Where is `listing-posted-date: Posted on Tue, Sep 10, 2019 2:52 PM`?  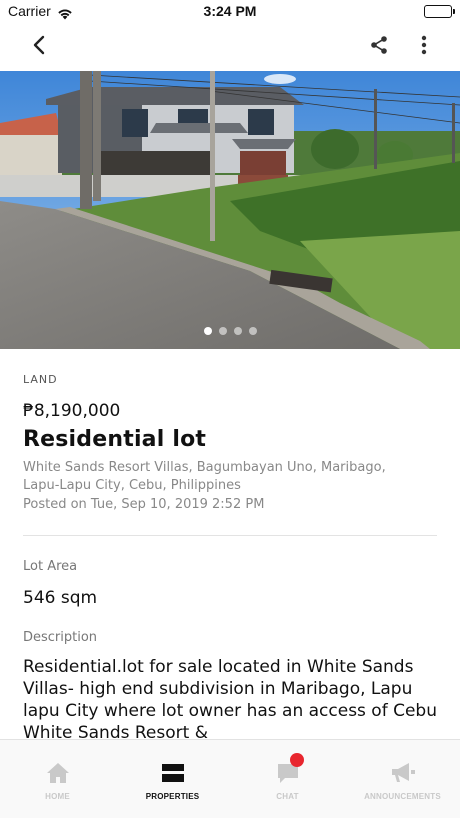
listing-posted-date: Posted on Tue, Sep 10, 2019 2:52 PM is located at coordinates (144, 504).